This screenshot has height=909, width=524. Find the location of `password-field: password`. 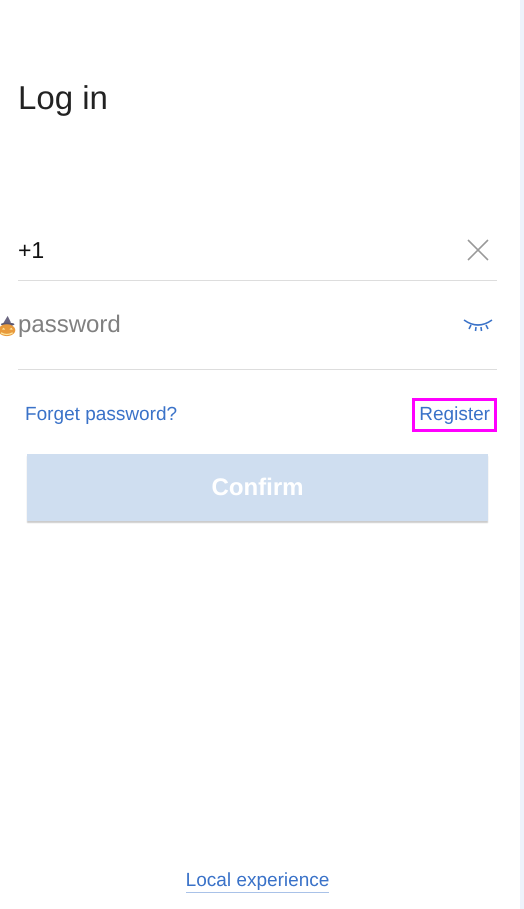

password-field: password is located at coordinates (240, 325).